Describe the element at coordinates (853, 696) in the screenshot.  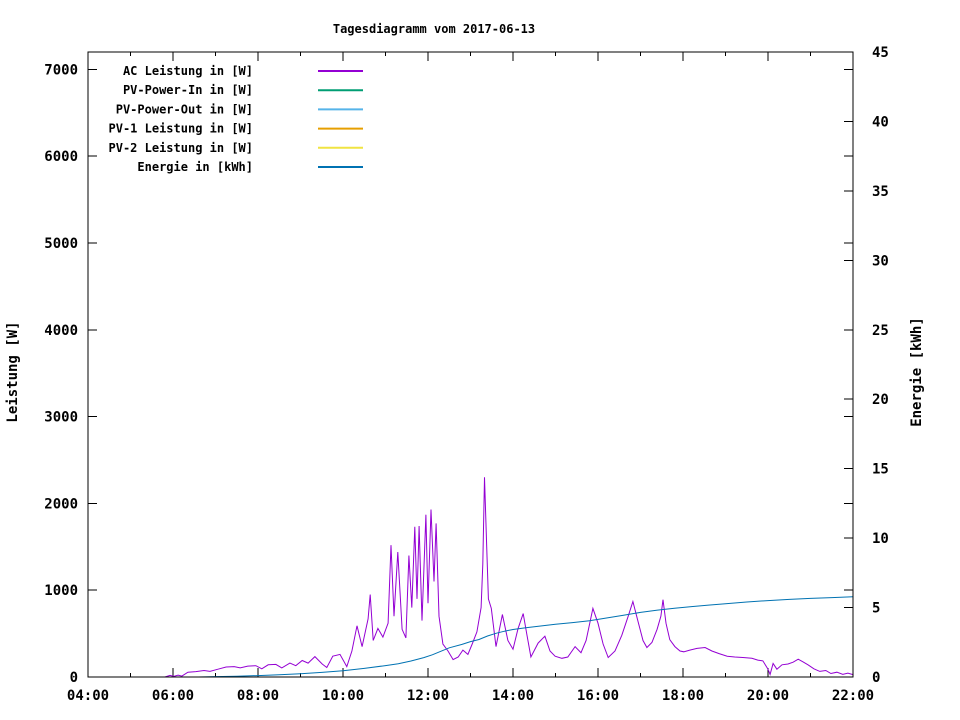
I see `x-tick-label: 22:00` at that location.